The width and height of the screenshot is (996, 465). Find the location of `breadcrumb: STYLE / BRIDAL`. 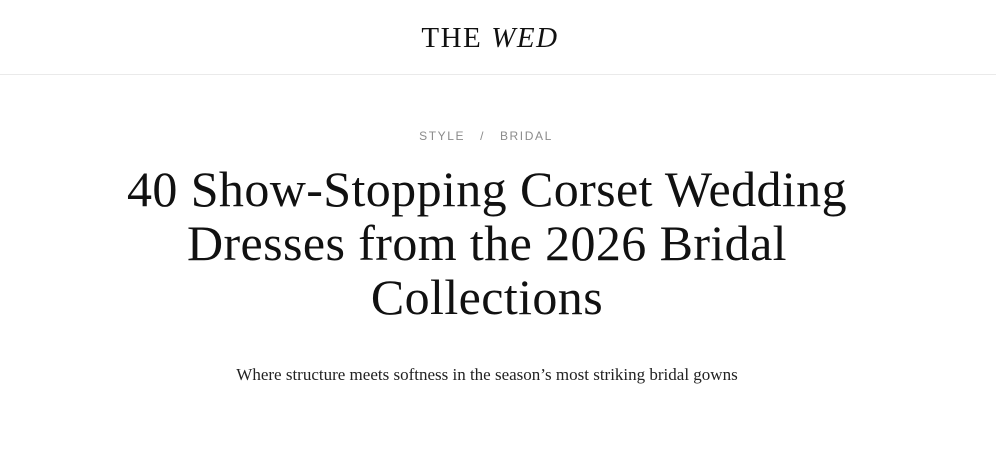

breadcrumb: STYLE / BRIDAL is located at coordinates (486, 136).